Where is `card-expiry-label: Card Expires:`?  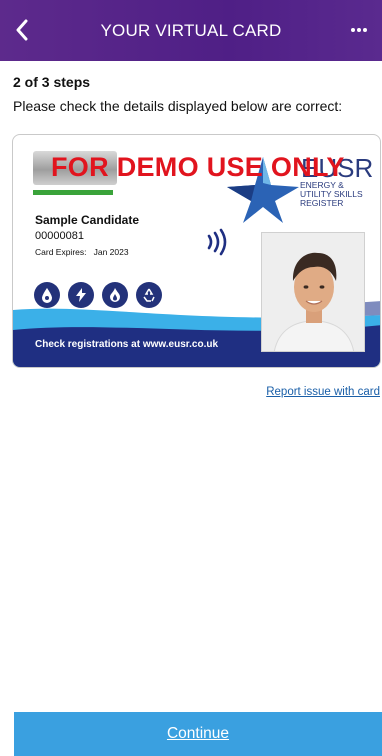
card-expiry-label: Card Expires: is located at coordinates (61, 252).